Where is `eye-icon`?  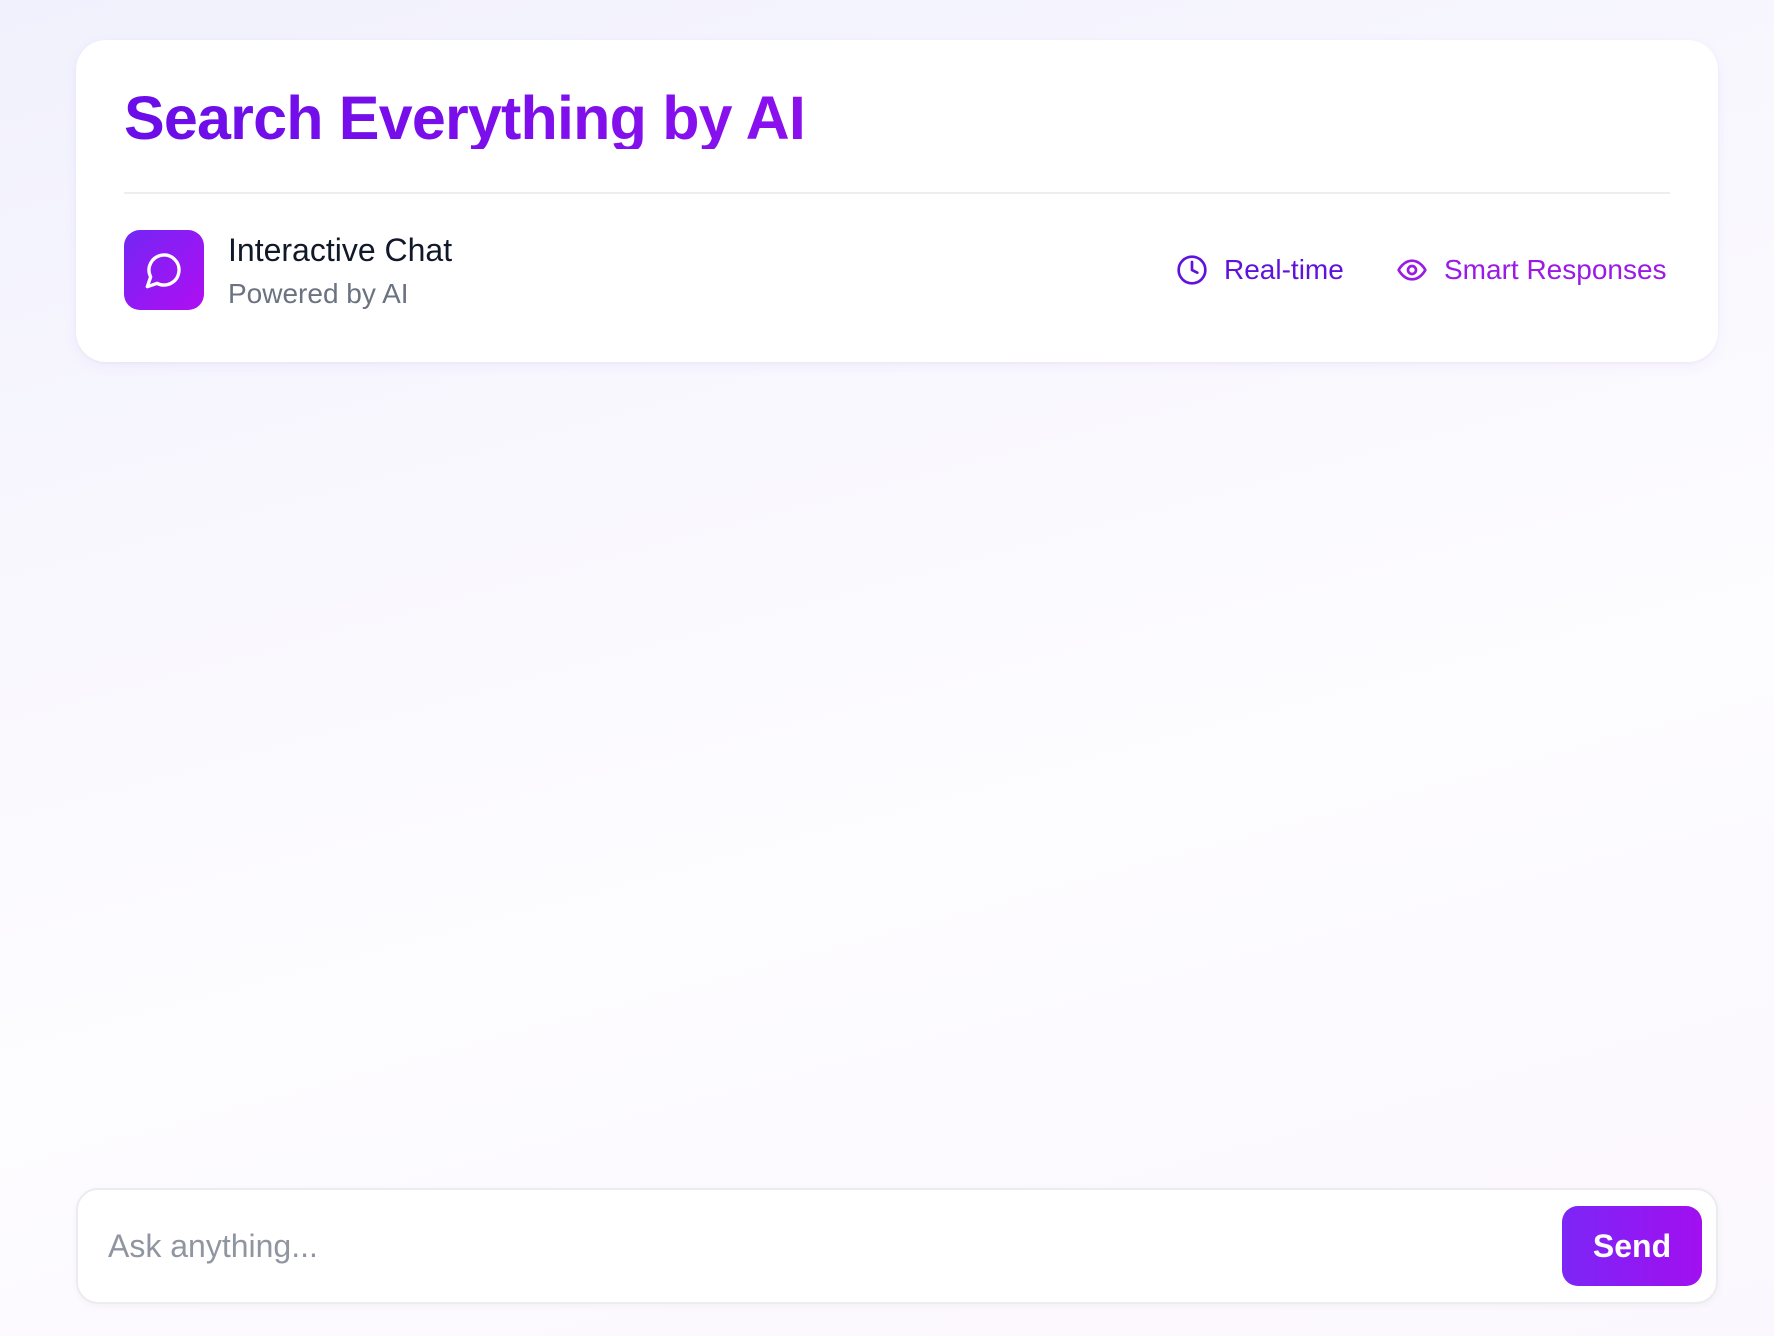 eye-icon is located at coordinates (1412, 270).